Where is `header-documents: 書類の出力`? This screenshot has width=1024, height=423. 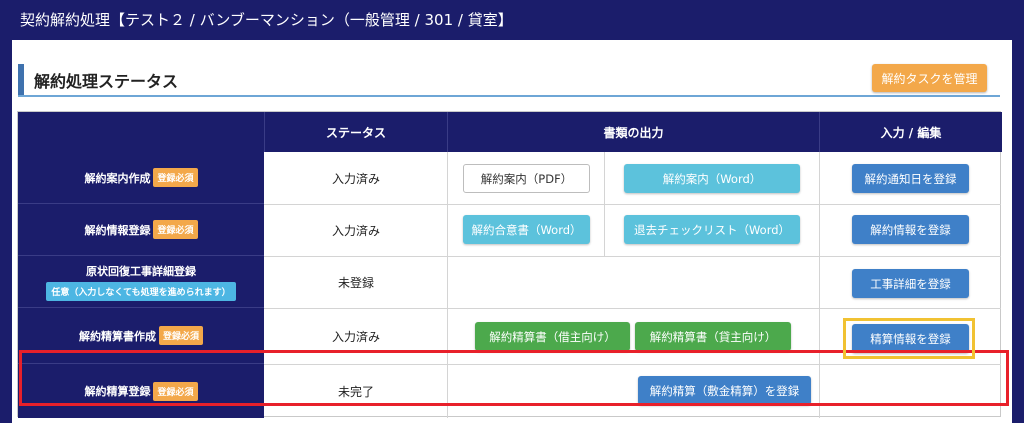 header-documents: 書類の出力 is located at coordinates (633, 132).